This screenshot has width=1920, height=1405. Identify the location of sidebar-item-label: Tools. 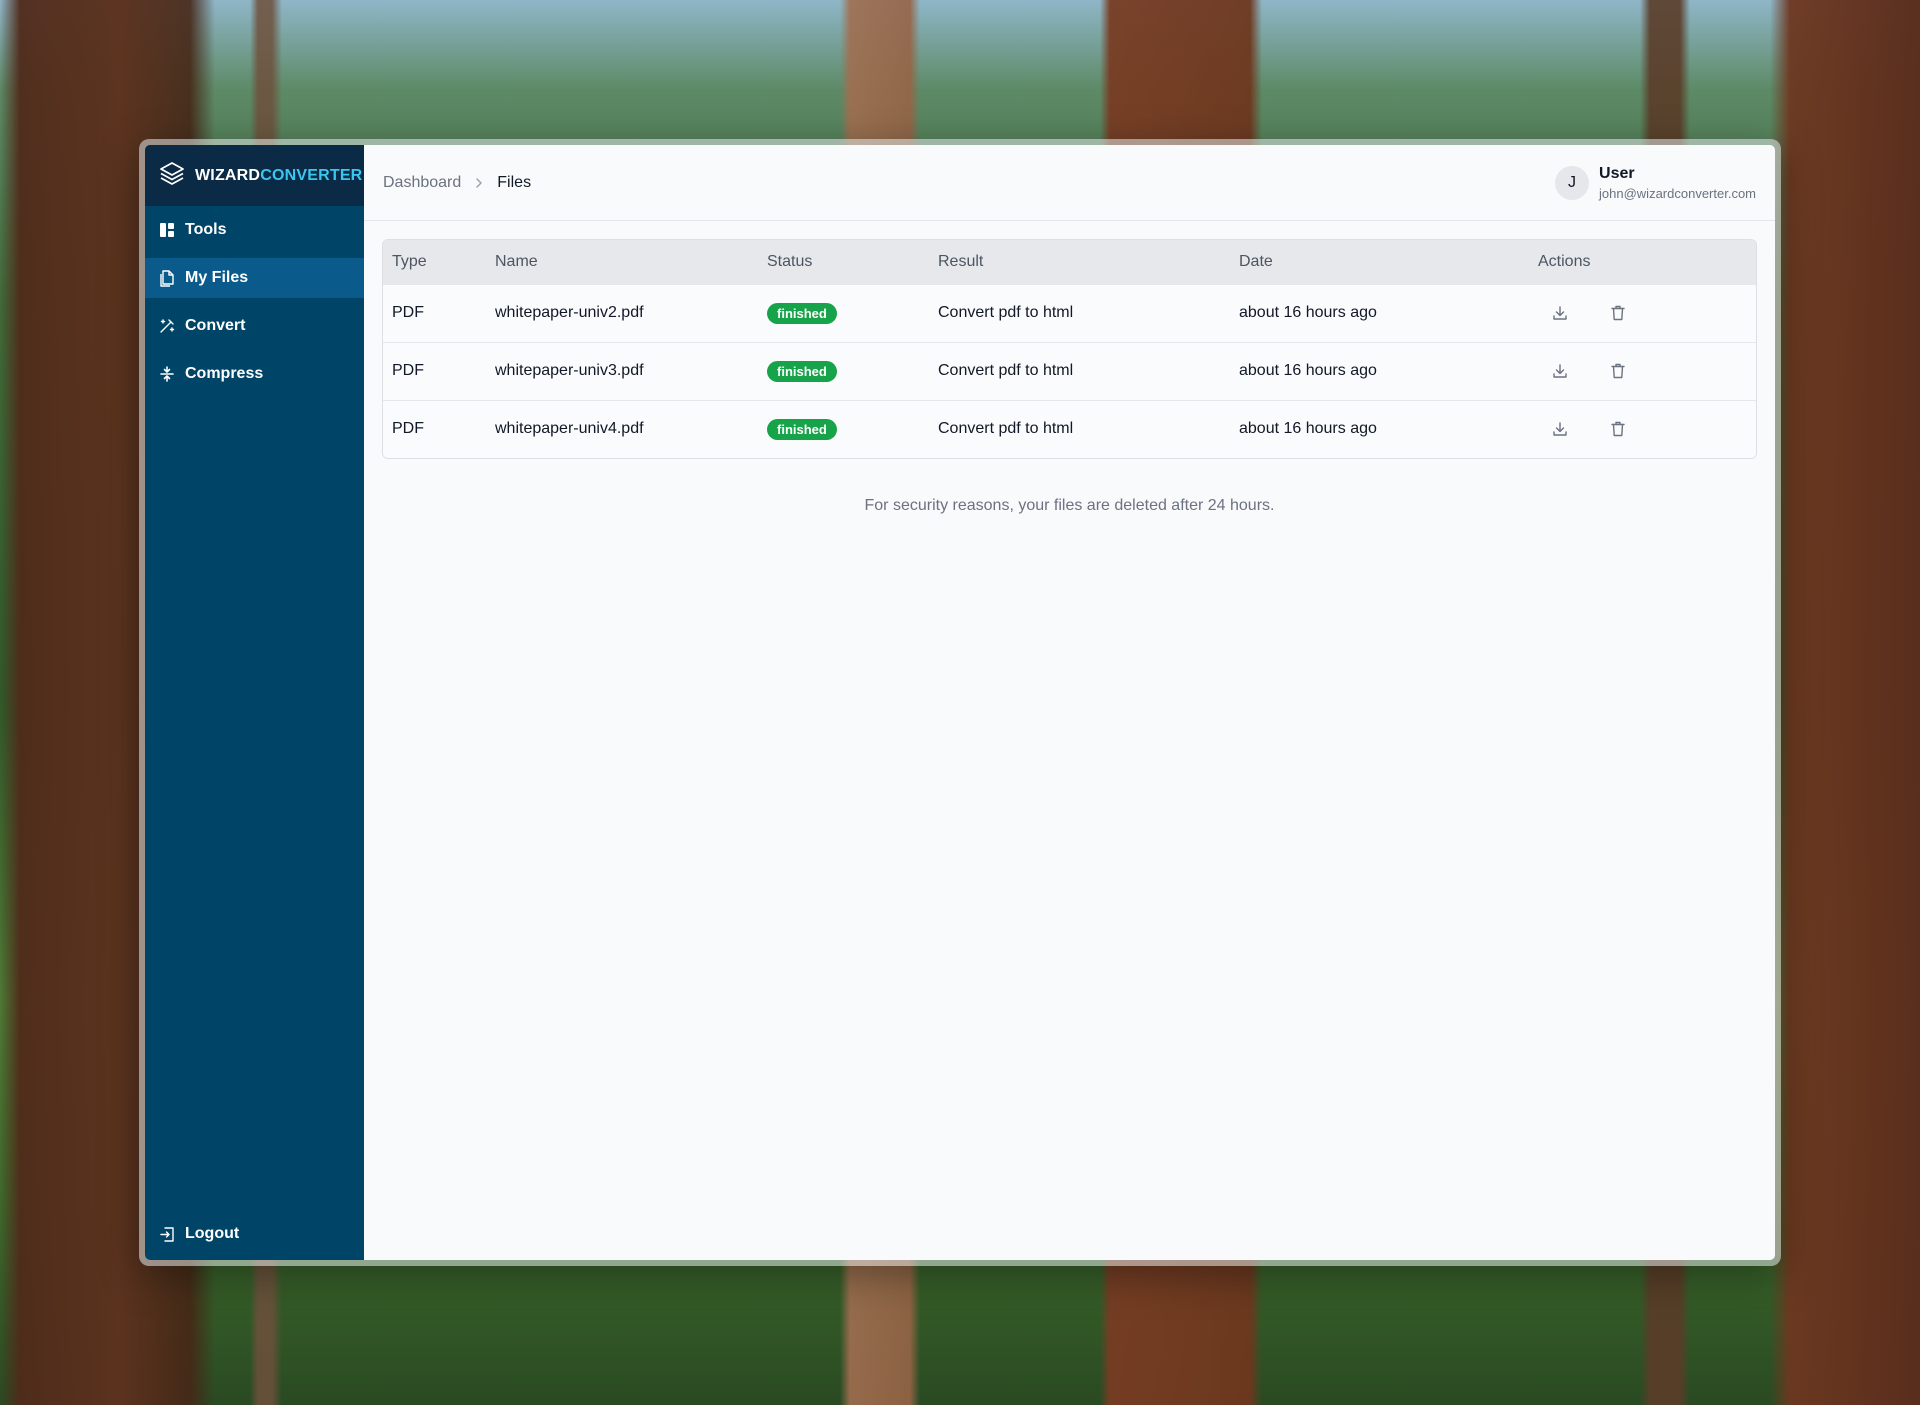
(206, 229).